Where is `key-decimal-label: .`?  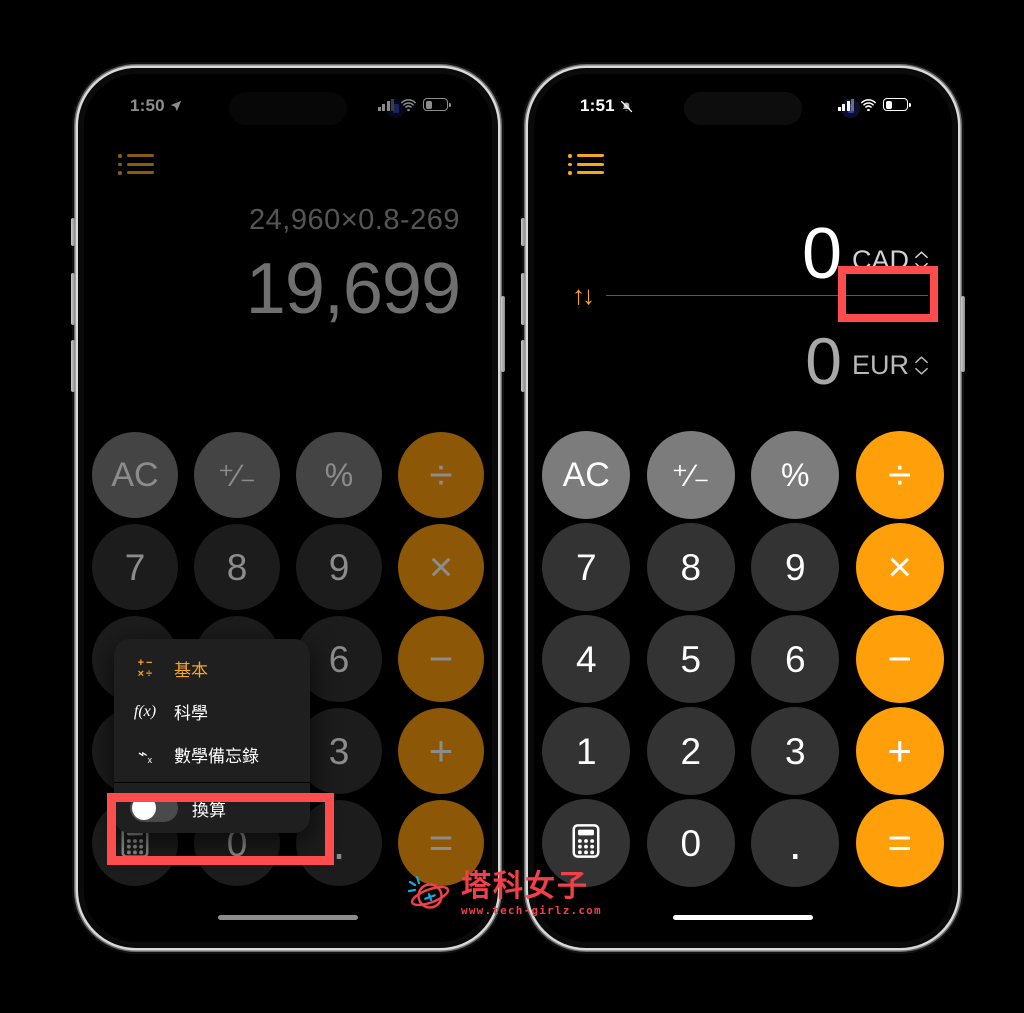
key-decimal-label: . is located at coordinates (795, 843).